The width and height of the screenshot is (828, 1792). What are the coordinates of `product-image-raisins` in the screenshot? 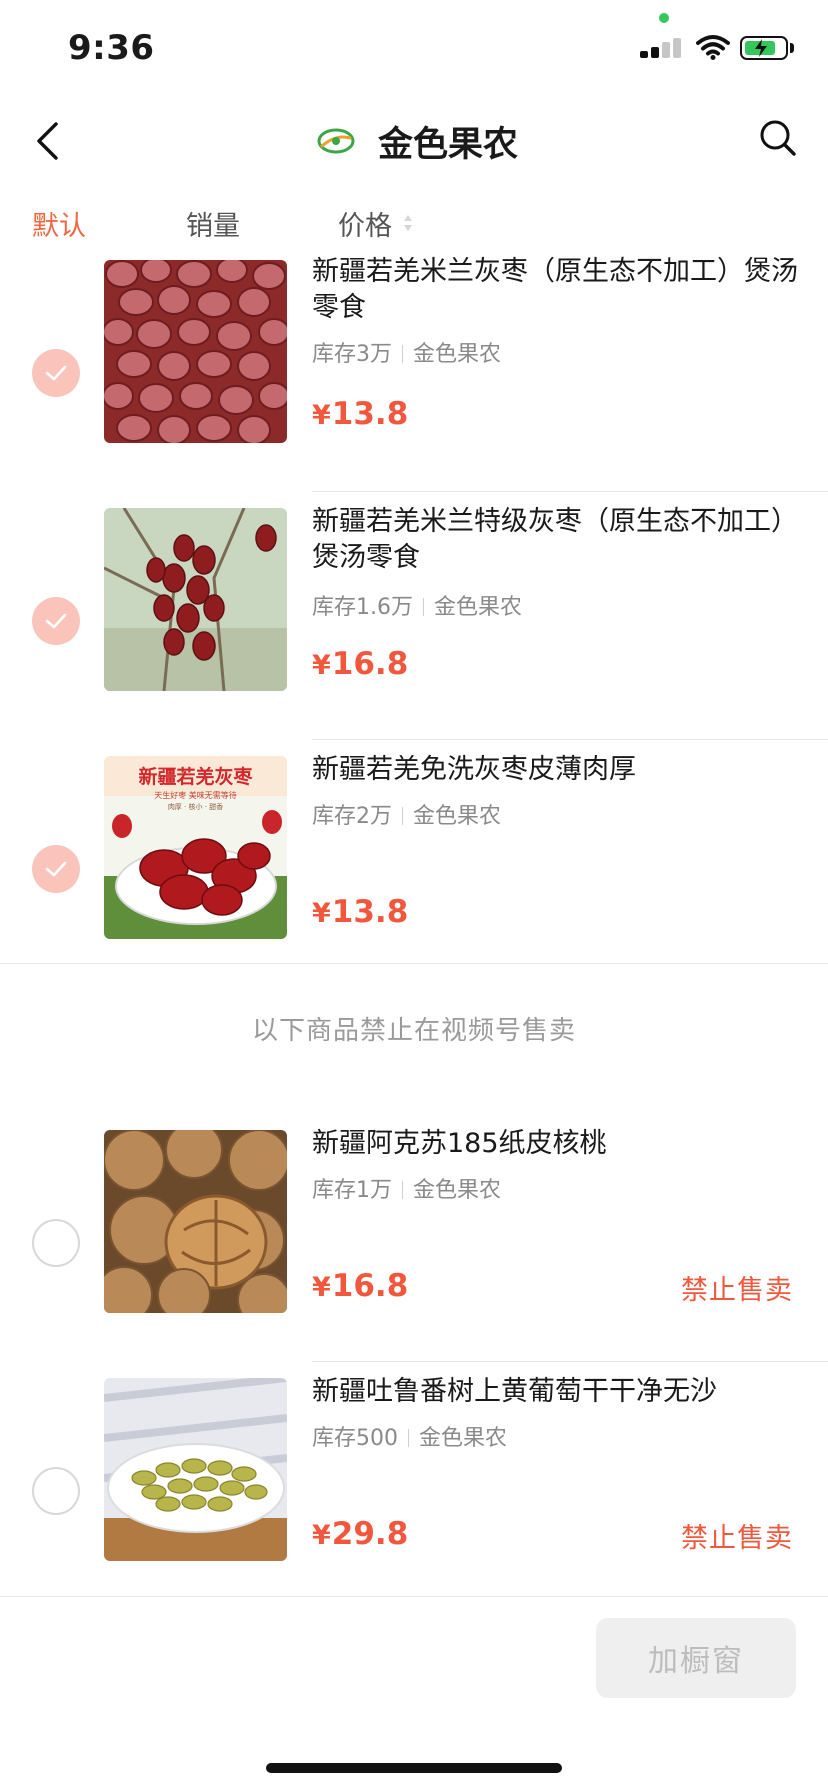 It's located at (195, 1469).